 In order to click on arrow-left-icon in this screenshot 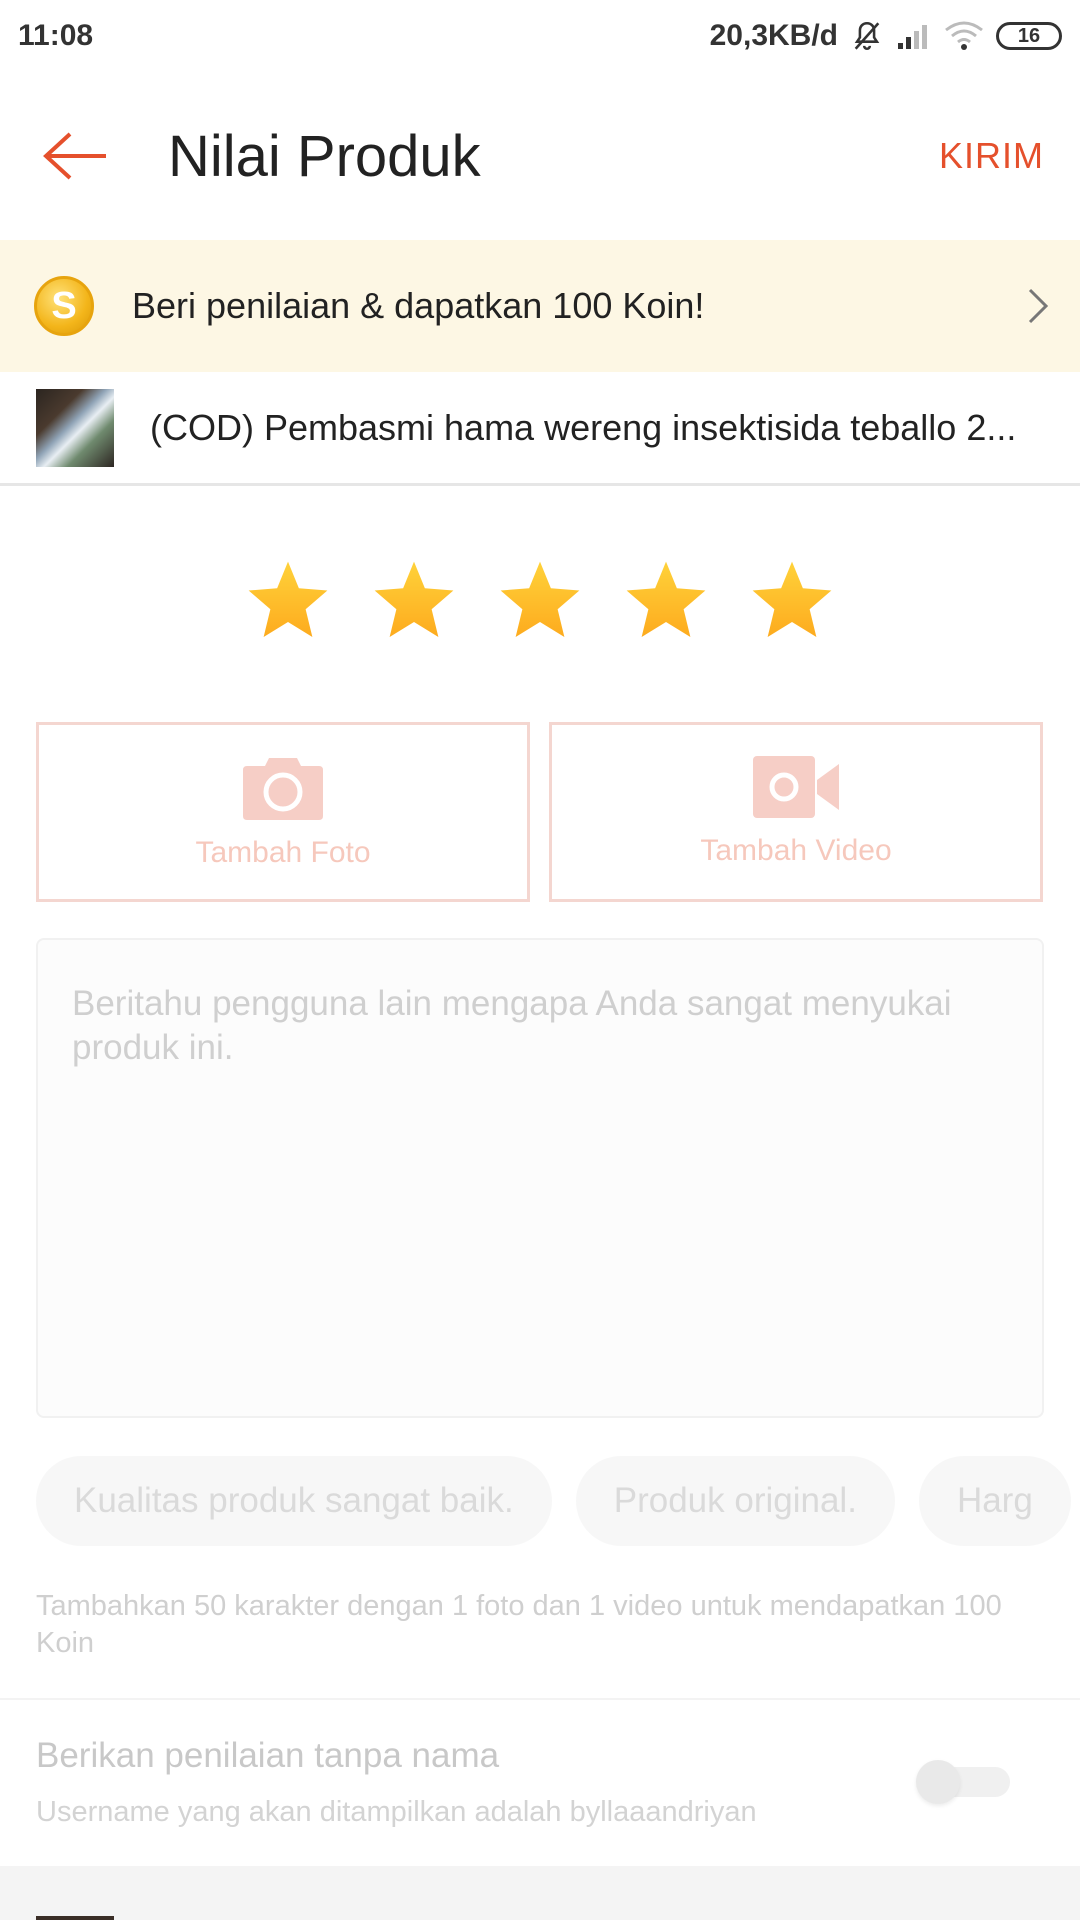, I will do `click(74, 156)`.